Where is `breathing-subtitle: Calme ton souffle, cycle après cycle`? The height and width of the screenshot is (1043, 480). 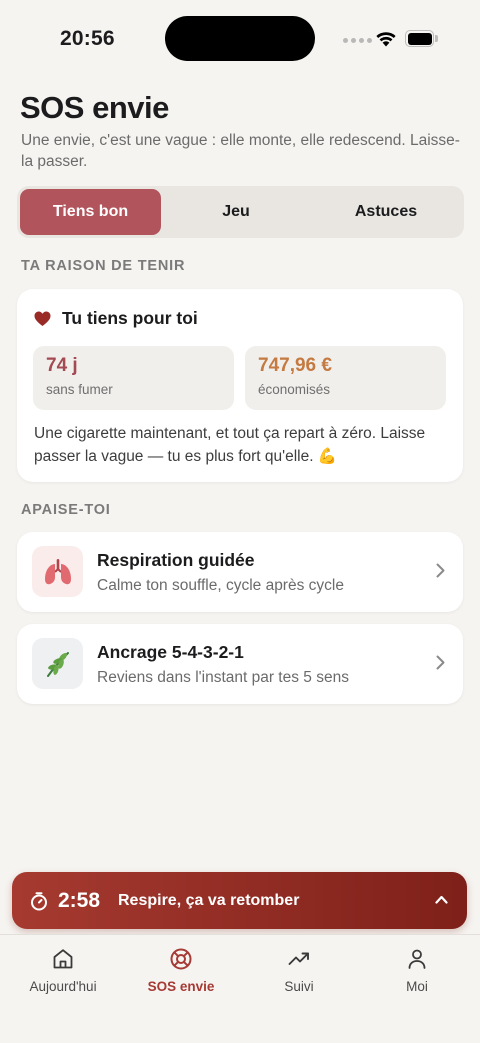
breathing-subtitle: Calme ton souffle, cycle après cycle is located at coordinates (220, 585).